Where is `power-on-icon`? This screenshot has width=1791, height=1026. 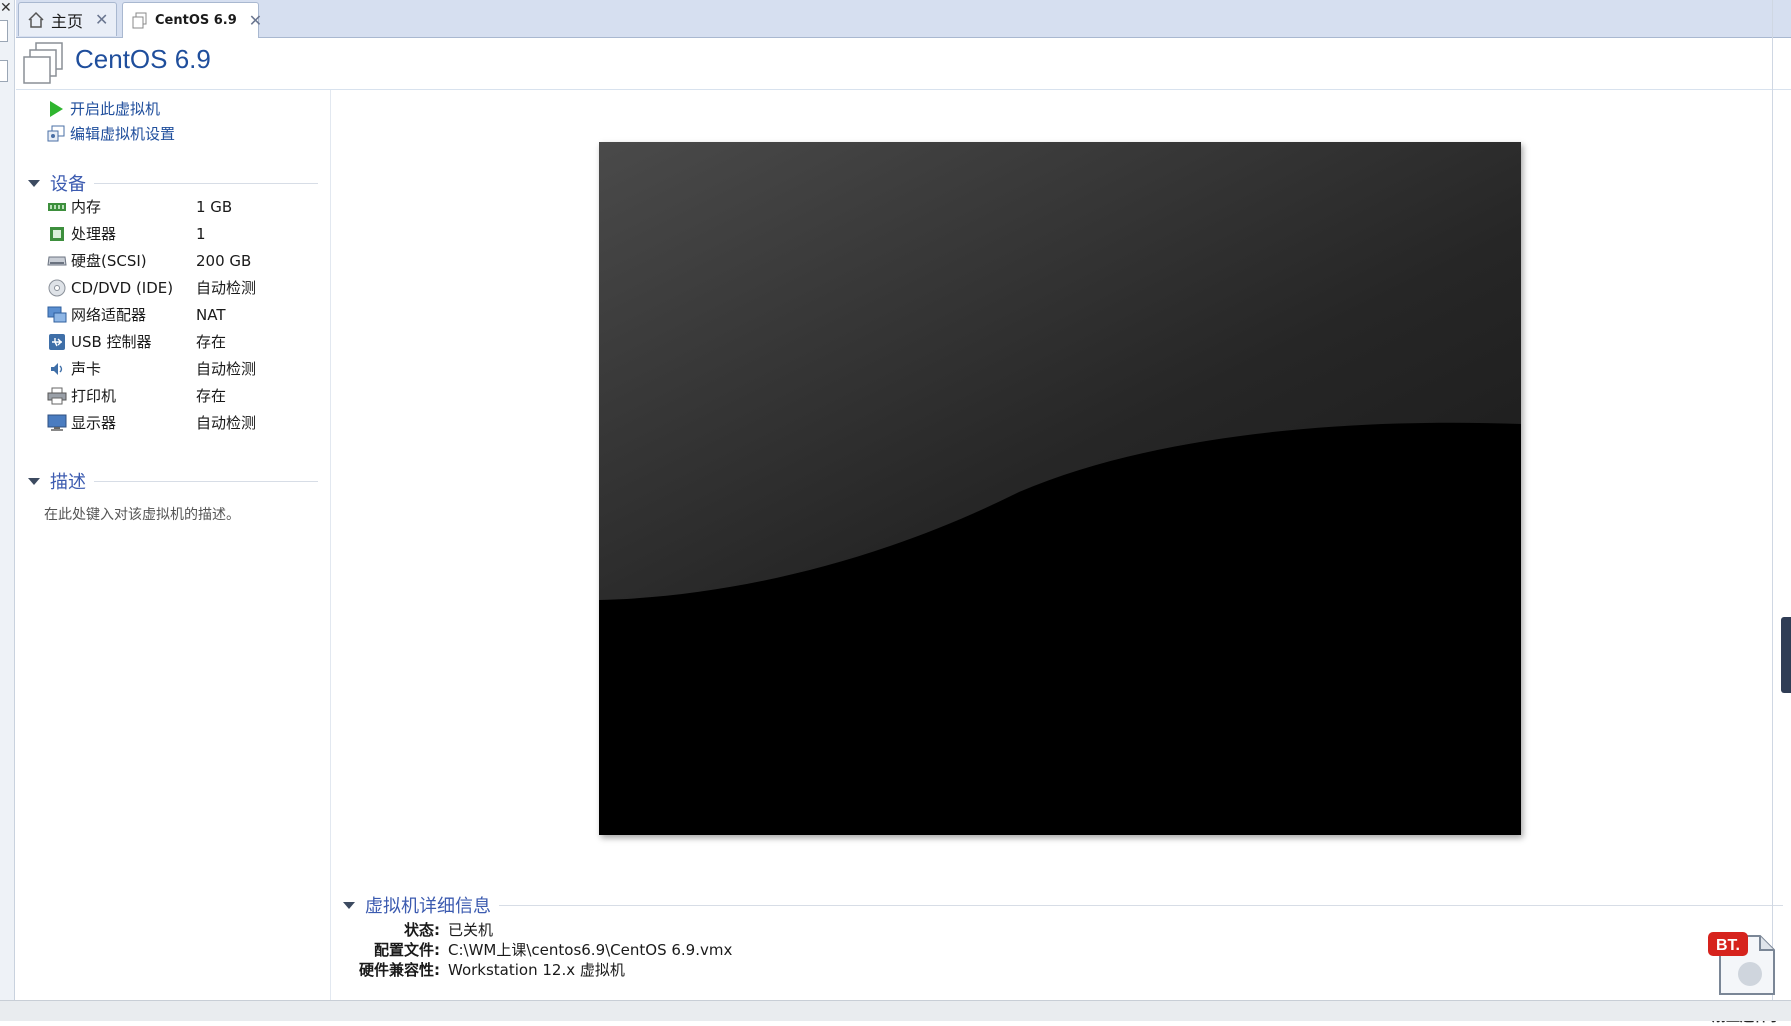 power-on-icon is located at coordinates (56, 109).